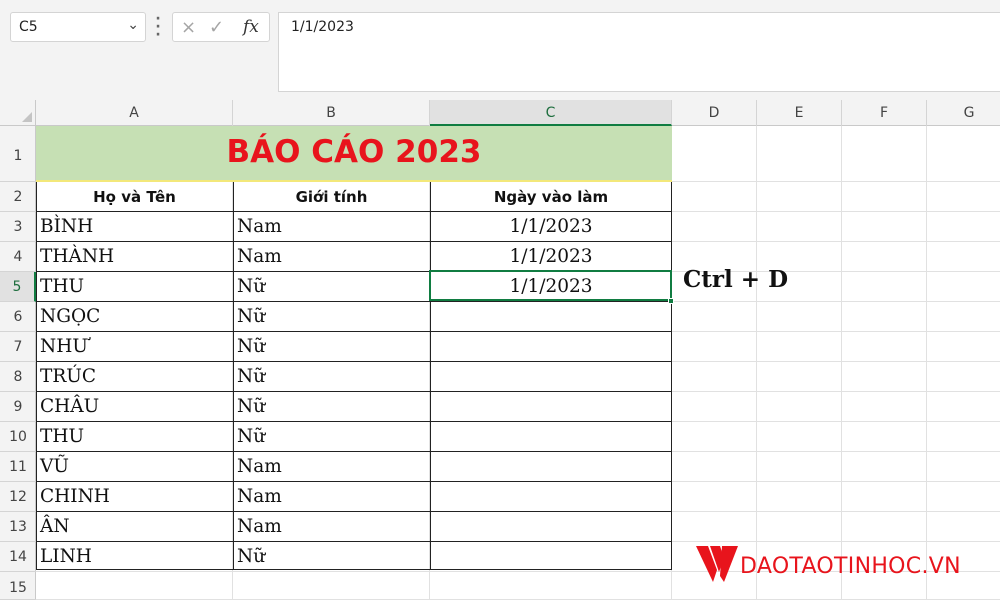  Describe the element at coordinates (18, 437) in the screenshot. I see `row-header-10: 10` at that location.